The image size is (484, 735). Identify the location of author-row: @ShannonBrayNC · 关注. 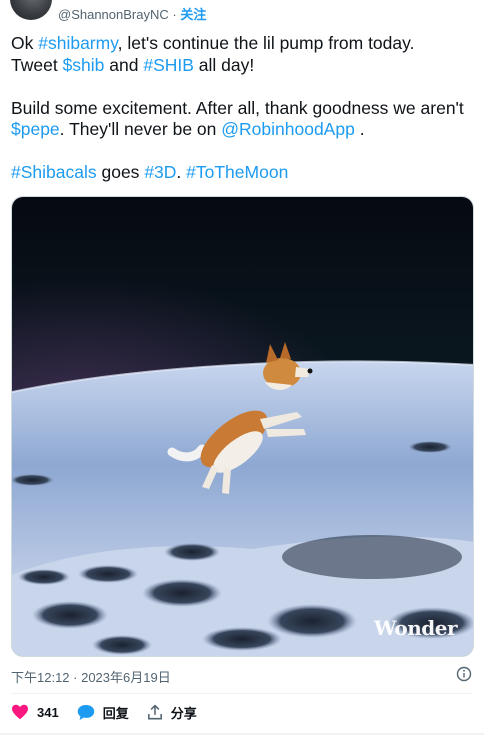
(132, 13).